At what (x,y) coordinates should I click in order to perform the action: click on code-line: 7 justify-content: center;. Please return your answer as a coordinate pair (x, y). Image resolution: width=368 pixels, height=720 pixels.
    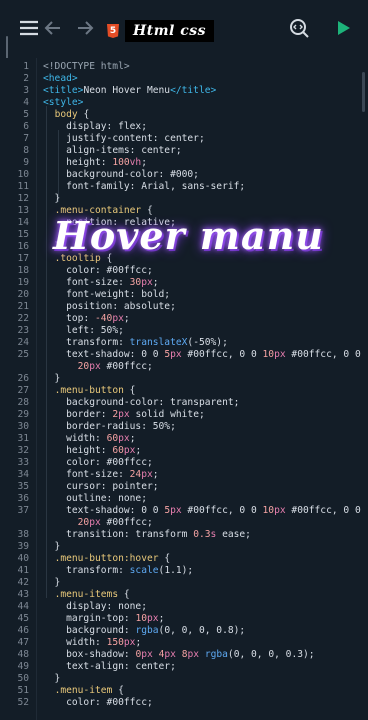
    Looking at the image, I should click on (184, 139).